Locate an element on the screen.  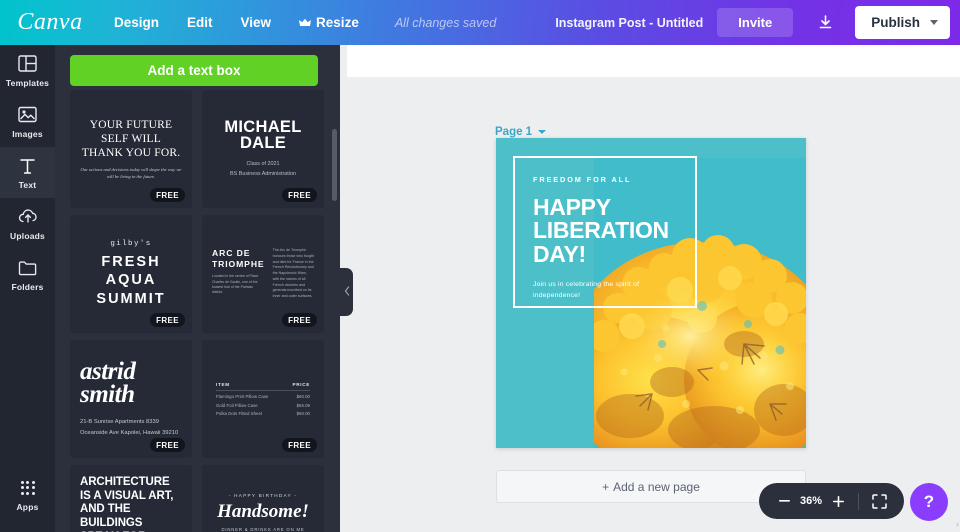
cell-item: Polka Dots Fitted Sheet is located at coordinates (239, 414).